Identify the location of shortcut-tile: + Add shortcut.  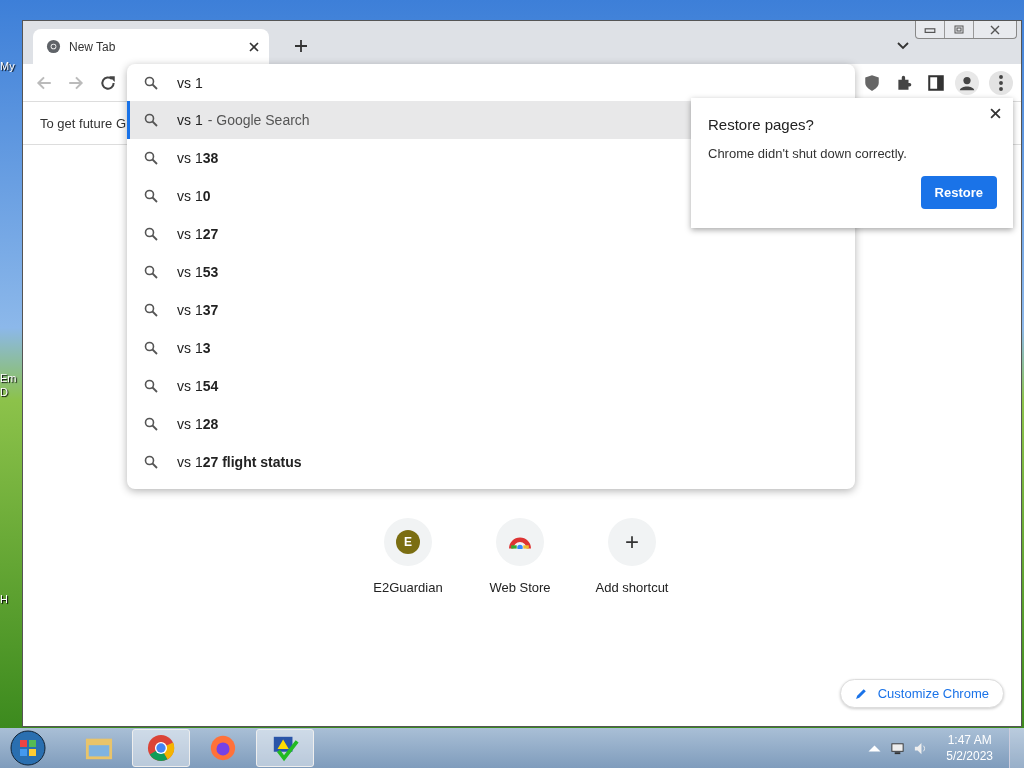
(632, 556).